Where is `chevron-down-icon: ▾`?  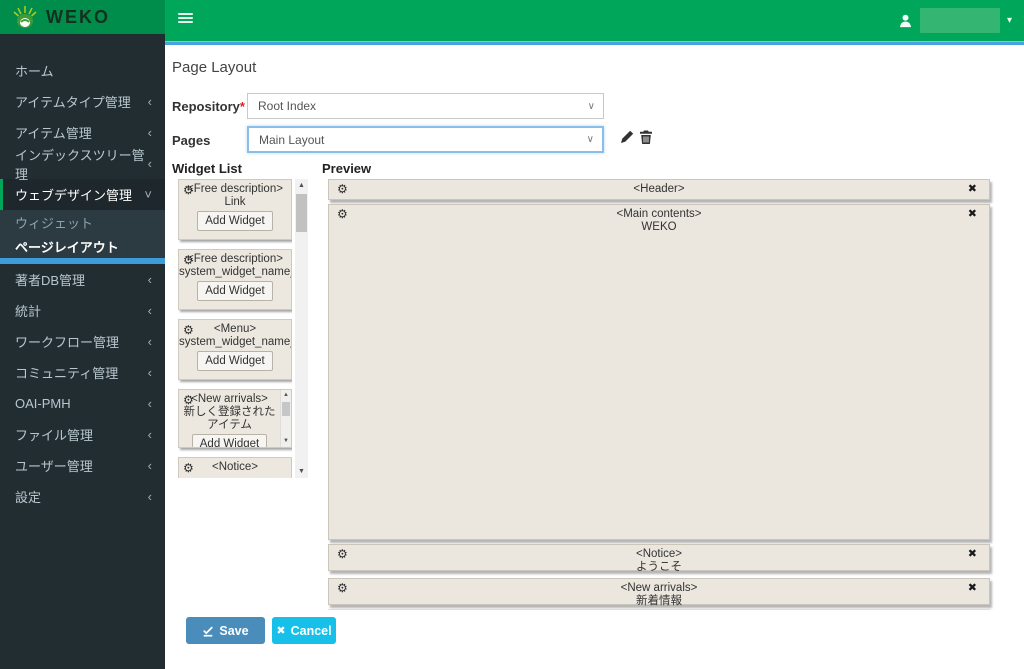
chevron-down-icon: ▾ is located at coordinates (1009, 20).